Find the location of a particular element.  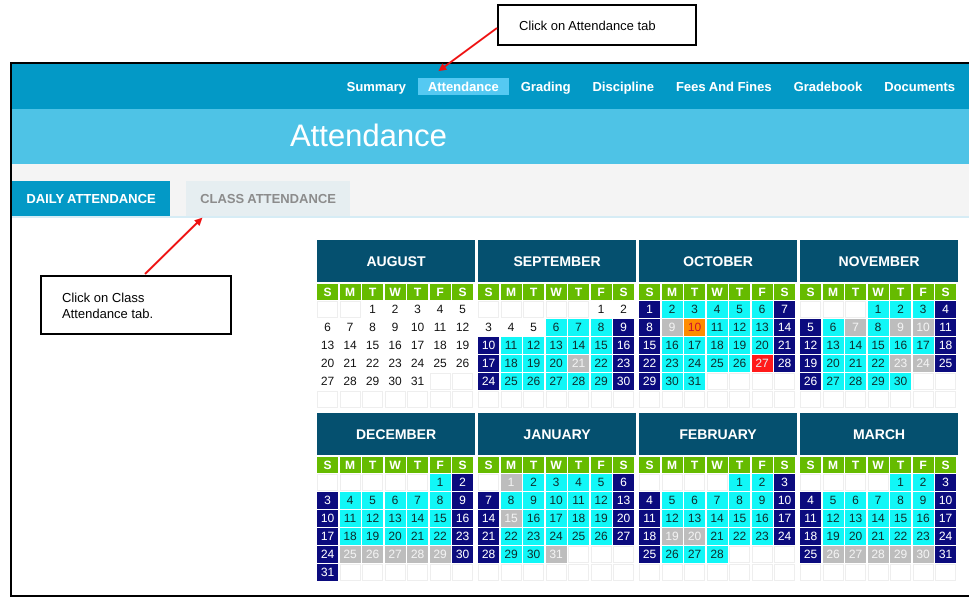

day-cell: 13 is located at coordinates (833, 345).